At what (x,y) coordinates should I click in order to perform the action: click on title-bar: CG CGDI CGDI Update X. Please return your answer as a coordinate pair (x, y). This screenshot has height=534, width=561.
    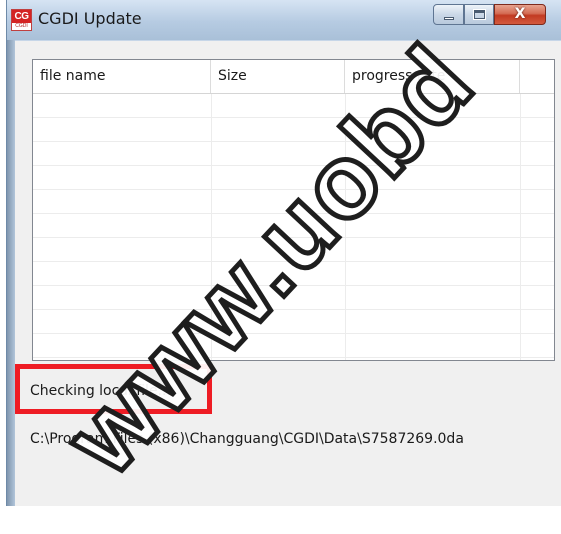
    Looking at the image, I should click on (284, 20).